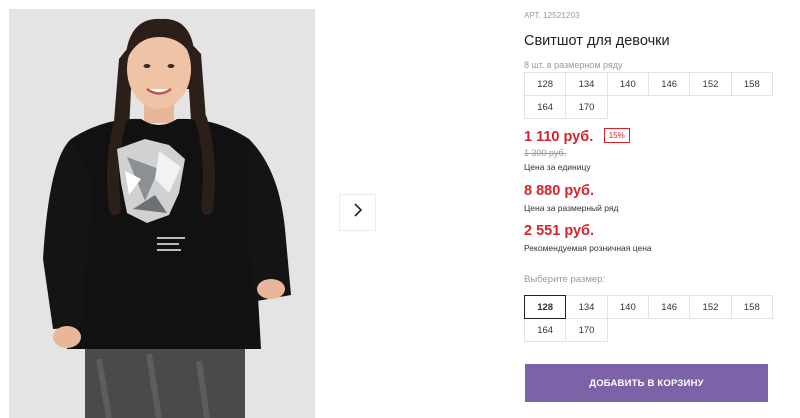  I want to click on sku-label: АРТ., so click(532, 15).